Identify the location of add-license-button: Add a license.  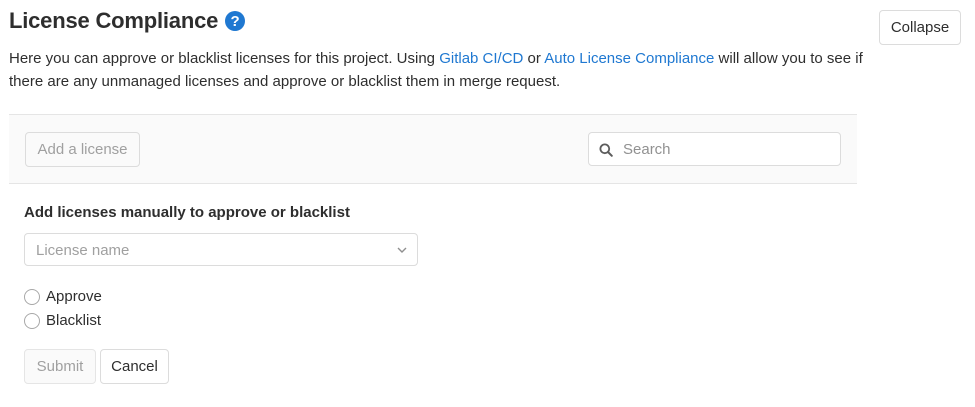
(82, 149).